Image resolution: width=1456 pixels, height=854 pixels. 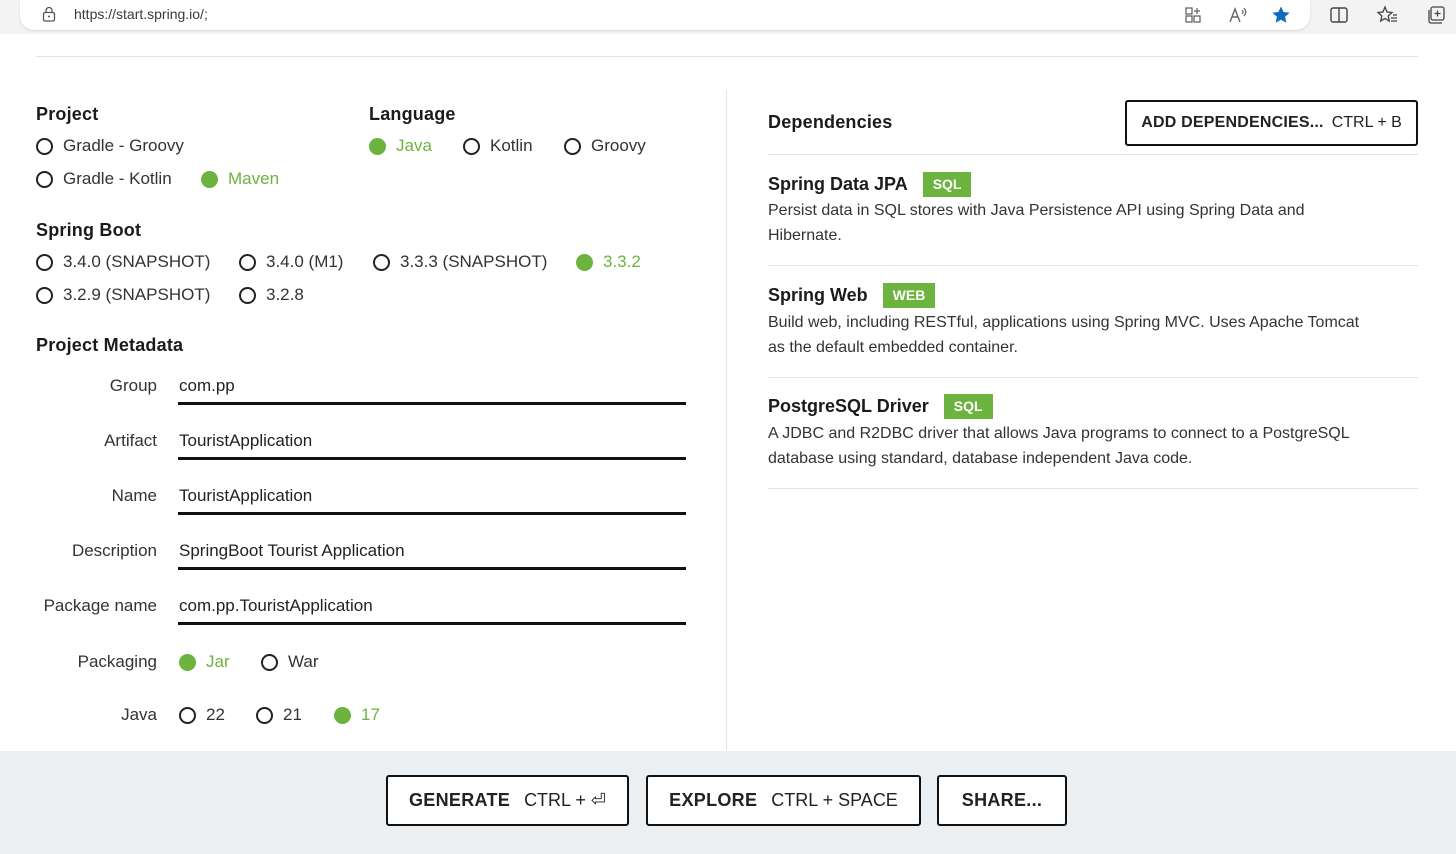 I want to click on boot-3-2-8: 3.2.8, so click(x=271, y=295).